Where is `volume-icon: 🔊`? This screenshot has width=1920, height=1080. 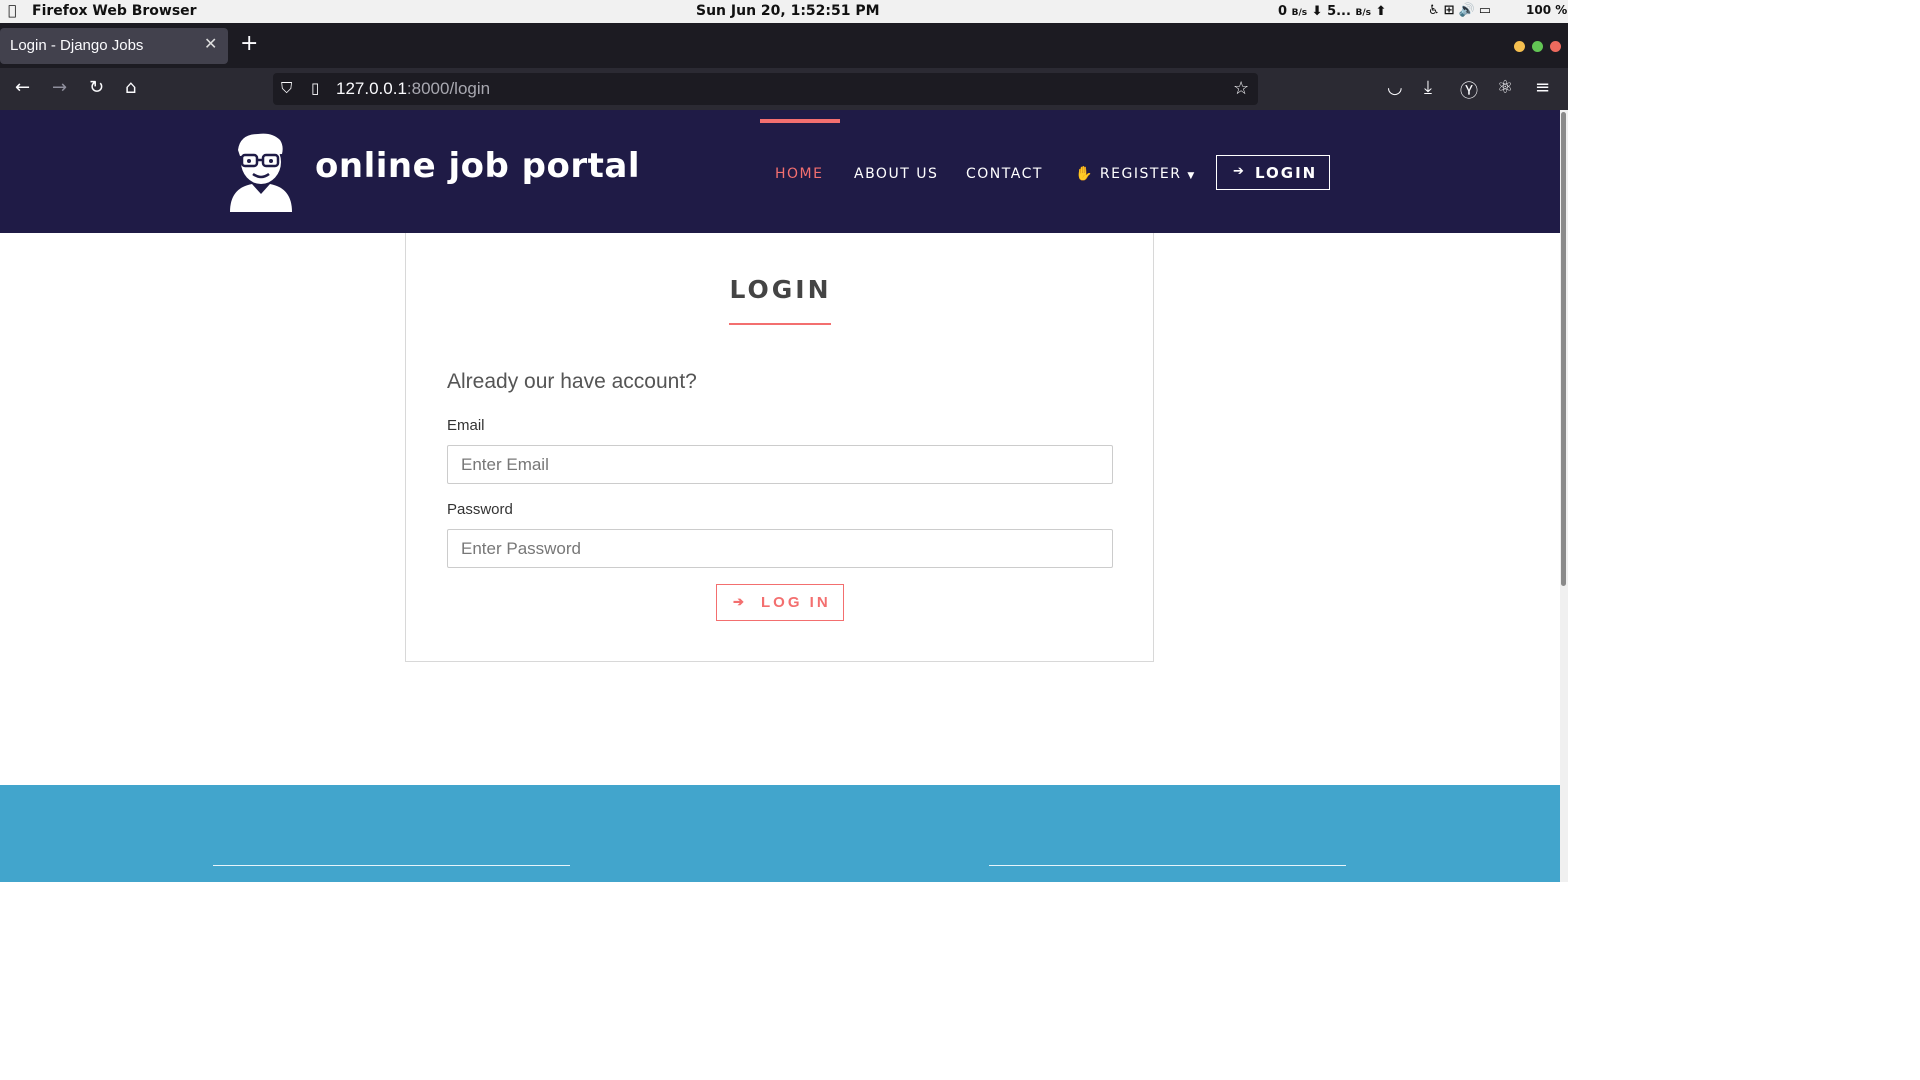
volume-icon: 🔊 is located at coordinates (1469, 10).